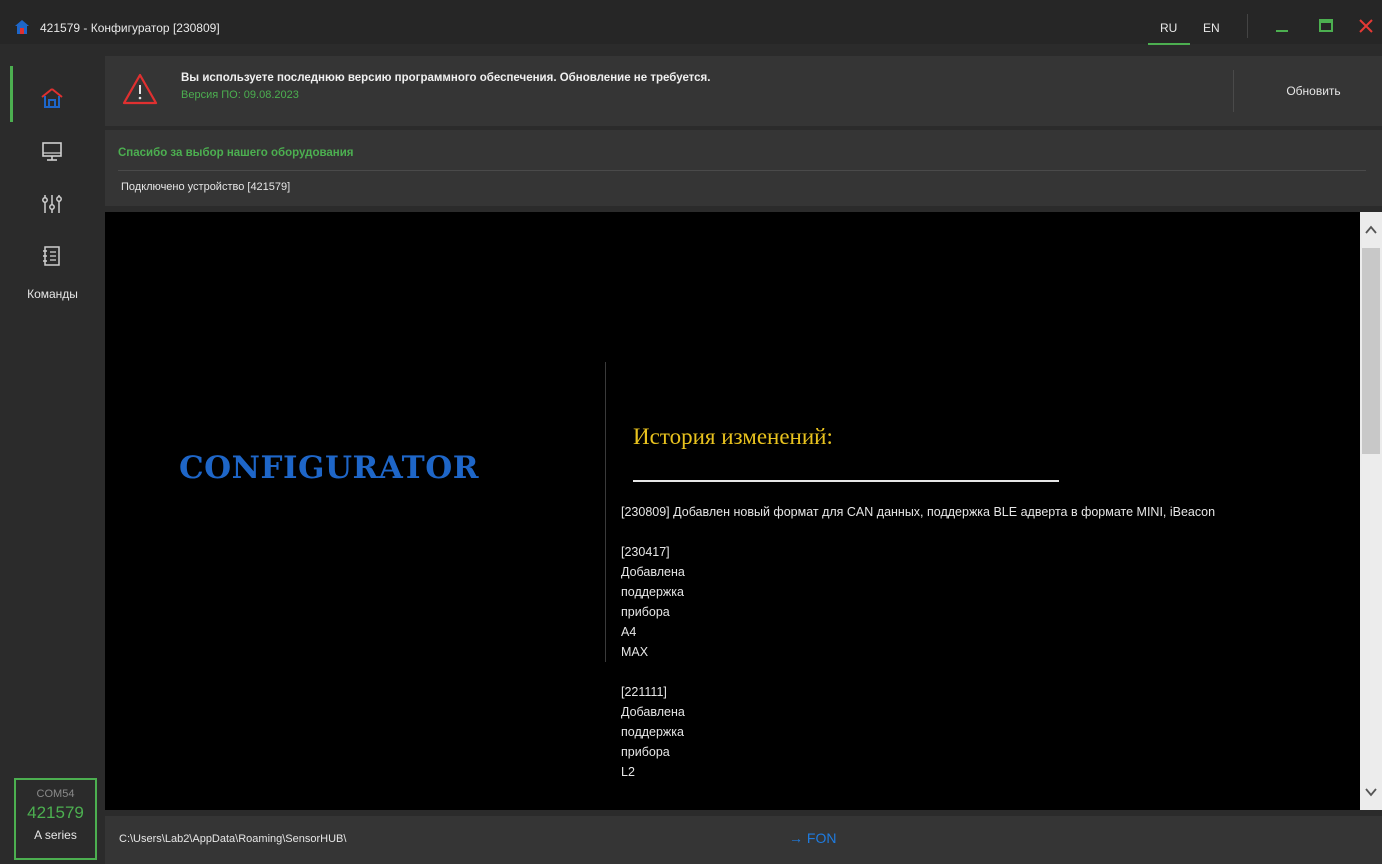 The width and height of the screenshot is (1382, 864). What do you see at coordinates (628, 772) in the screenshot?
I see `history-line: L2` at bounding box center [628, 772].